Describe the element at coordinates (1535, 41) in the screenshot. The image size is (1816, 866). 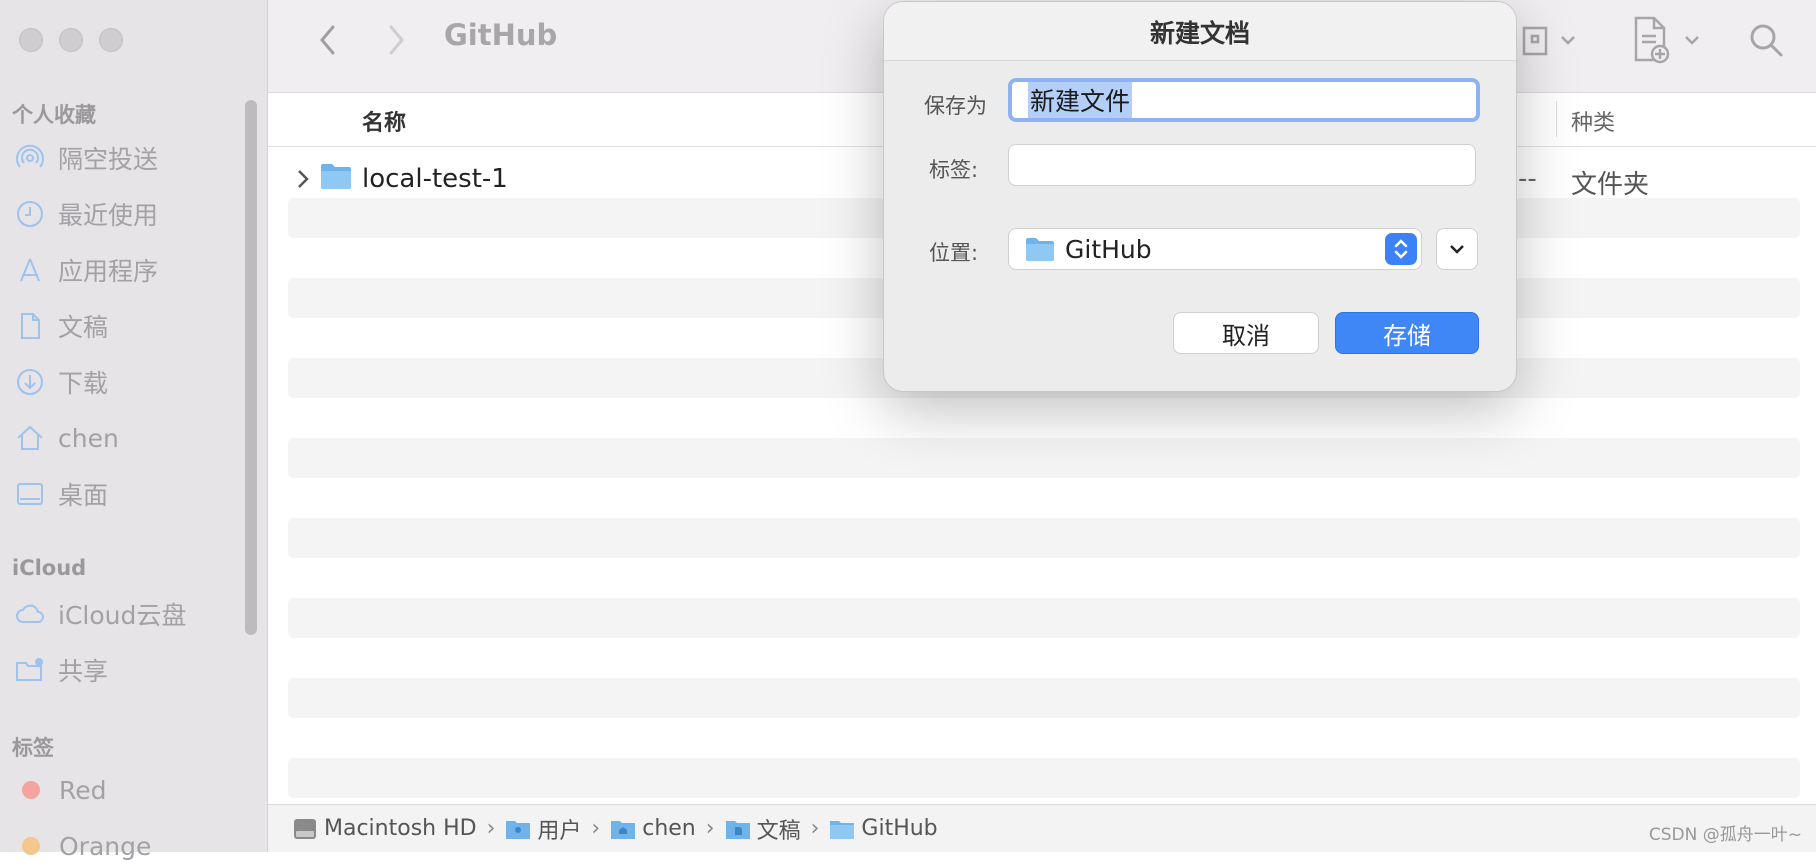
I see `archive-icon` at that location.